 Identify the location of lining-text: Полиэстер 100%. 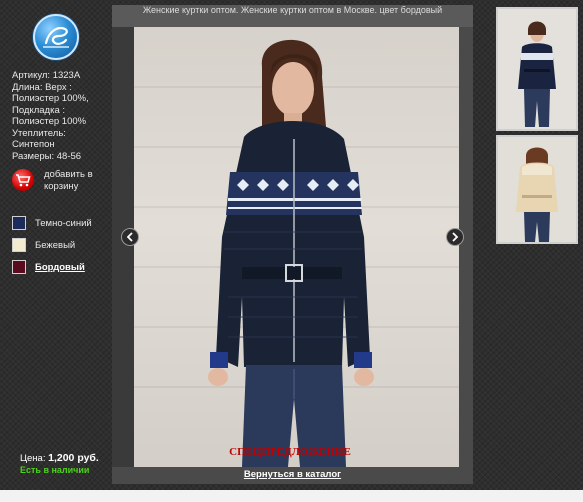
(49, 121).